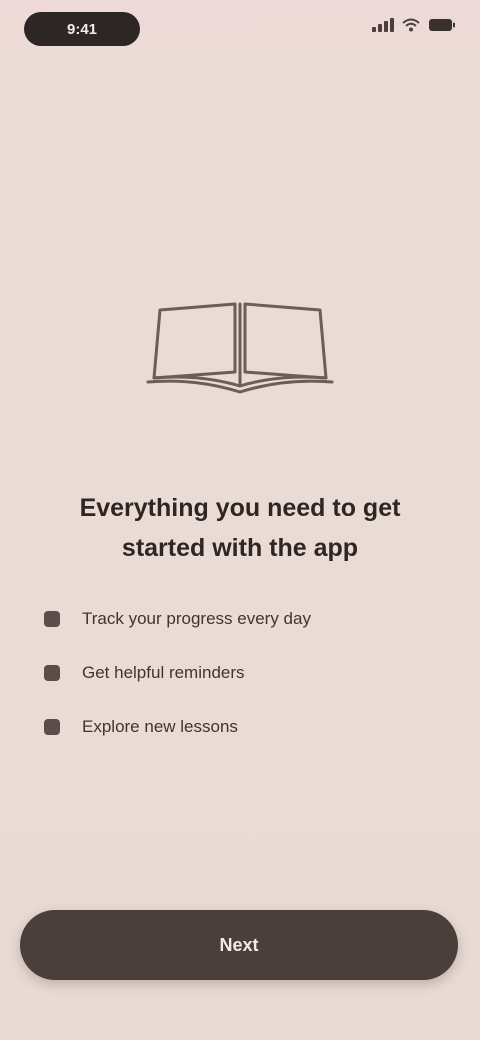 This screenshot has height=1040, width=480. Describe the element at coordinates (411, 25) in the screenshot. I see `wifi-icon` at that location.